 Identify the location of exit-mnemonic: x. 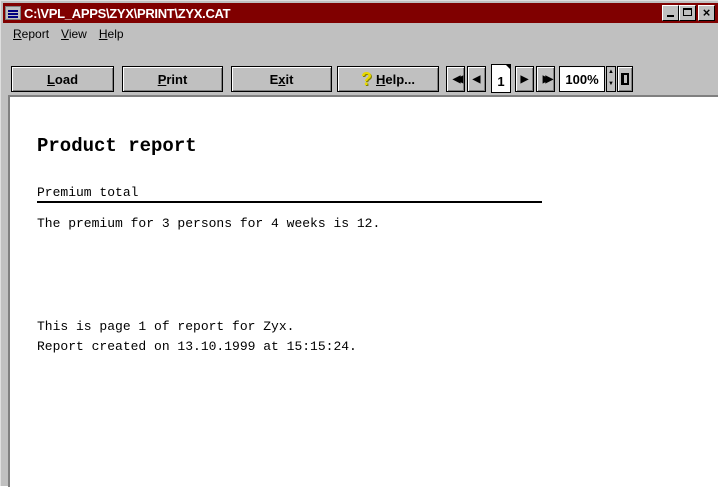
(282, 79).